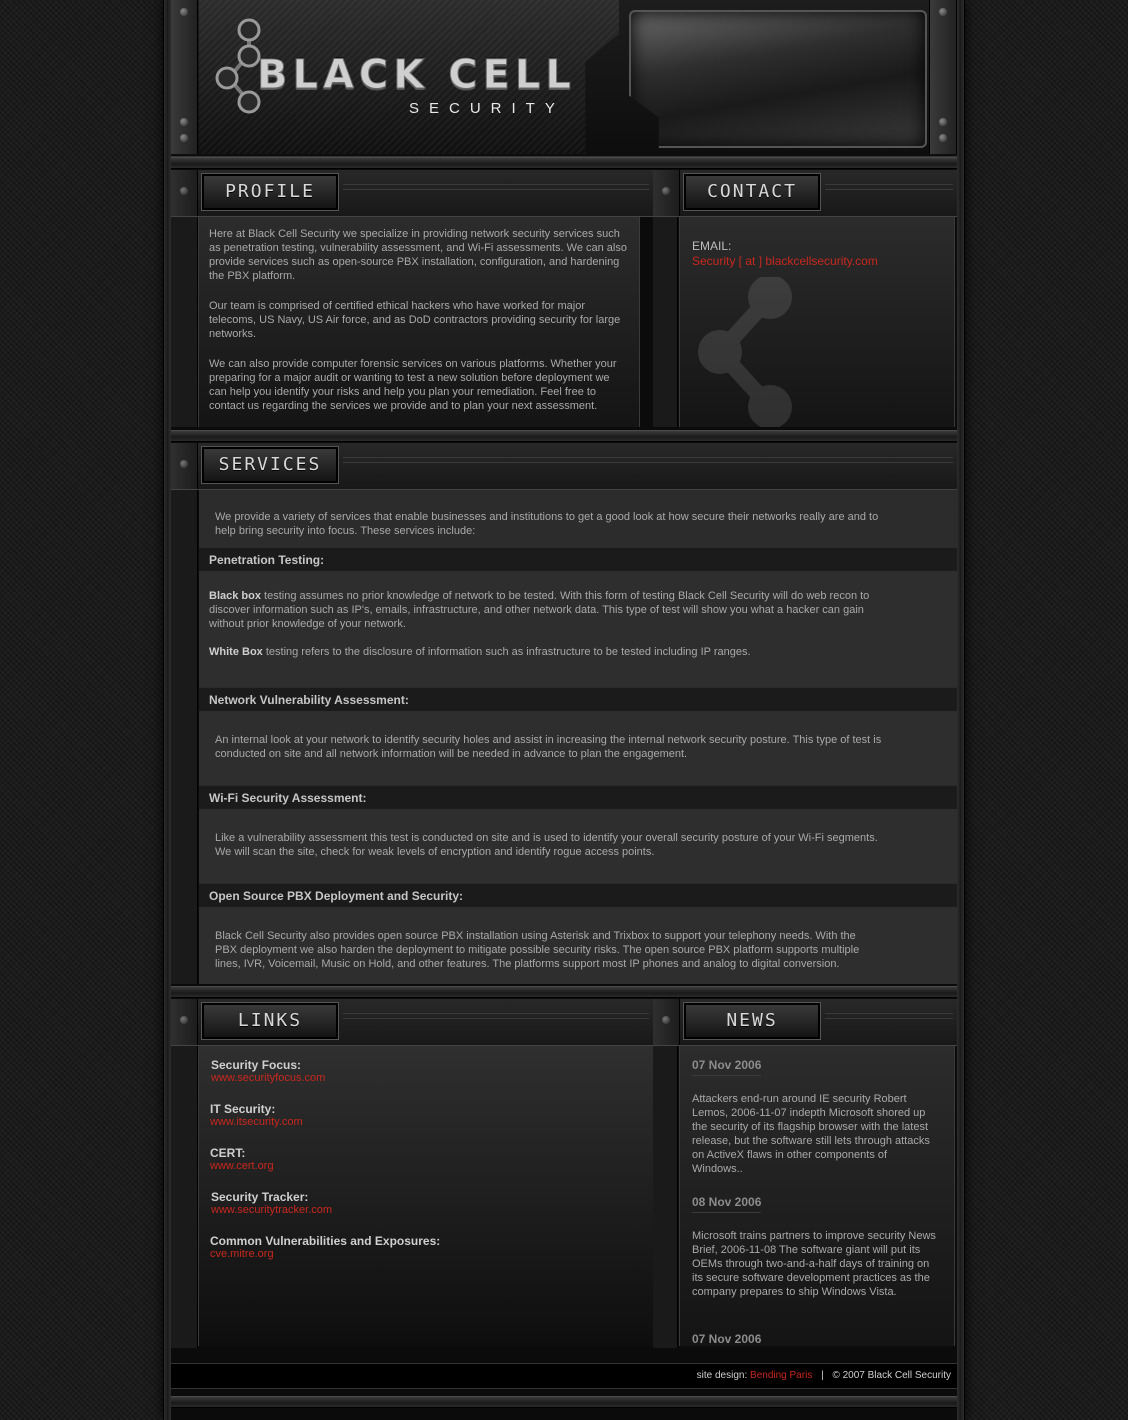 This screenshot has height=1420, width=1128. I want to click on link-title: Common Vulnerabilities and Exposures:, so click(325, 1241).